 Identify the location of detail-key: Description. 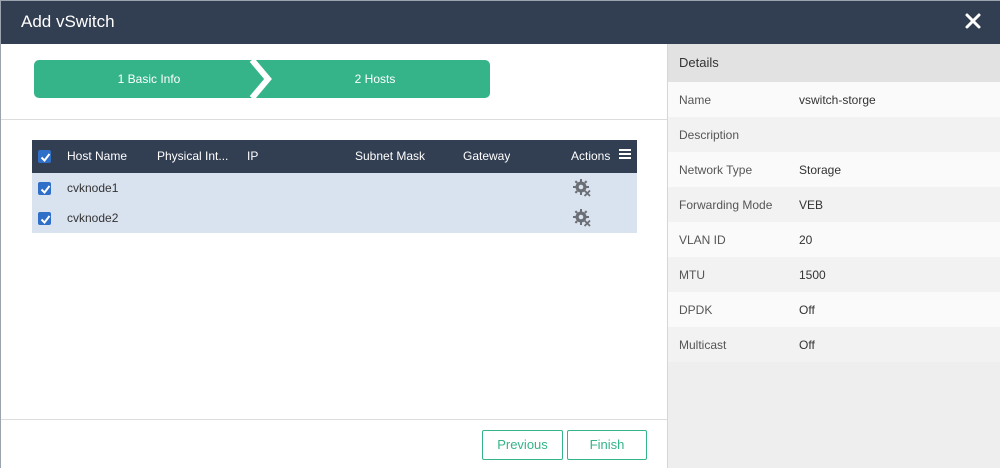
(709, 135).